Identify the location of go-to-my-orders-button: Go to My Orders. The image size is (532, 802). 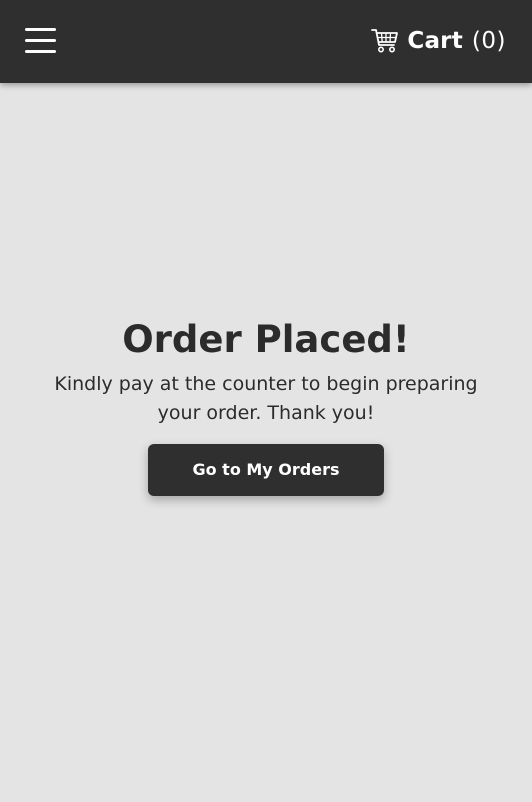
(266, 470).